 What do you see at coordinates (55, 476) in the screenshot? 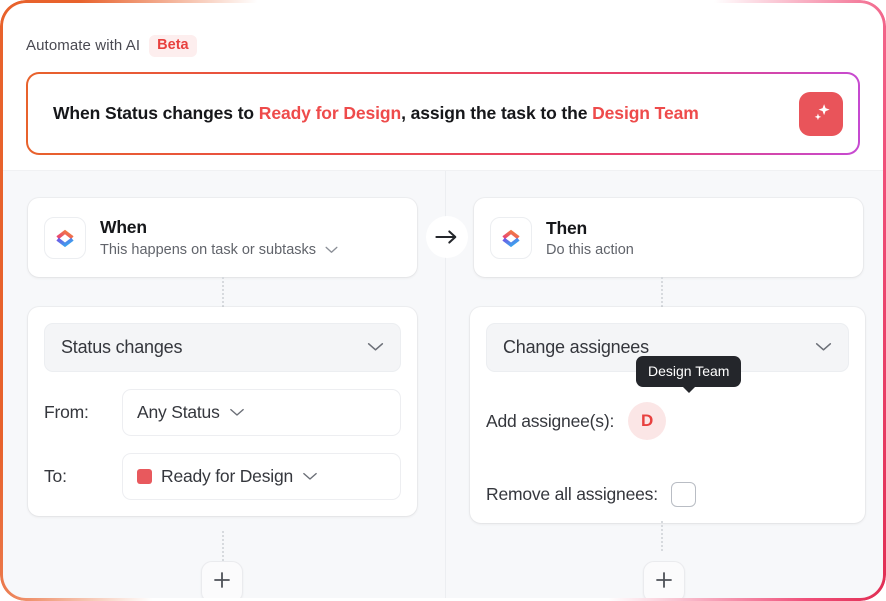
I see `to-label: To:` at bounding box center [55, 476].